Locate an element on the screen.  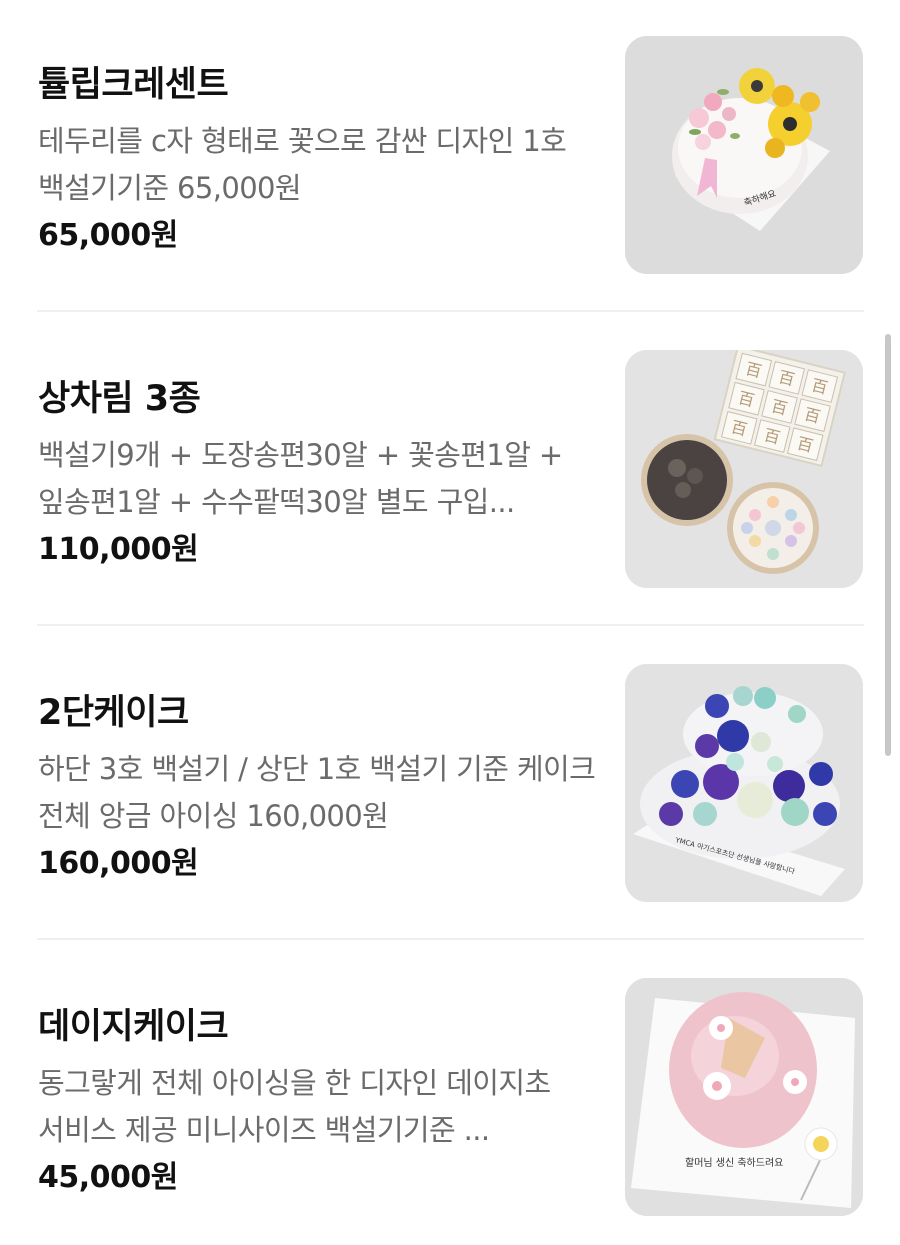
menu-item-image: YMCA 아기스포츠단 선생님들 사랑합니다 is located at coordinates (744, 783).